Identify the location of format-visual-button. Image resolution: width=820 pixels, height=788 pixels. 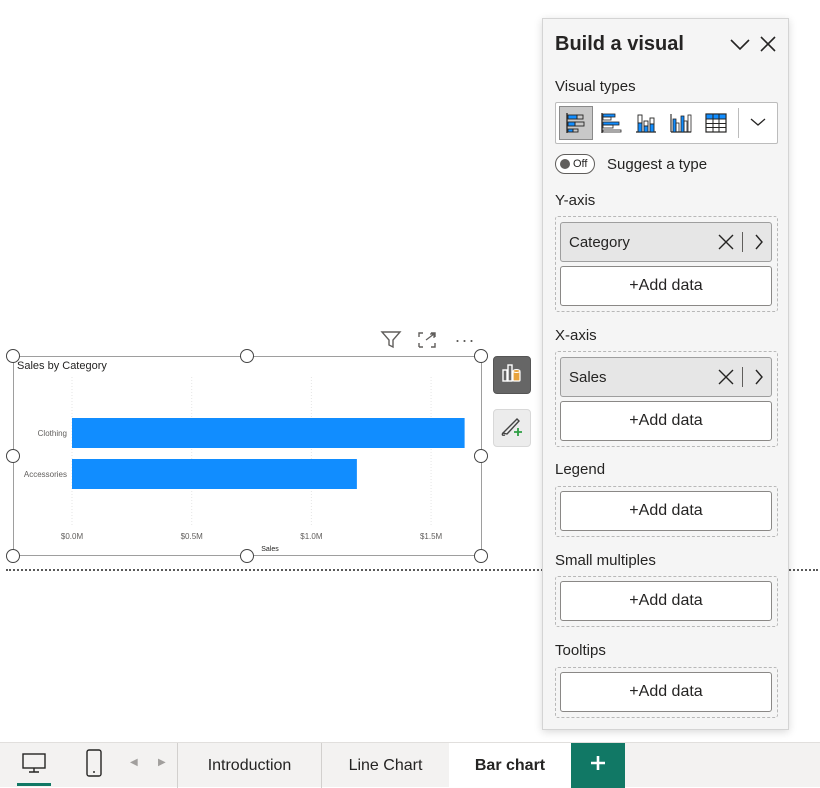
(512, 428).